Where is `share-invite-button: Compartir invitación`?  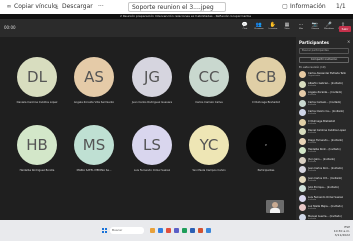 share-invite-button: Compartir invitación is located at coordinates (324, 60).